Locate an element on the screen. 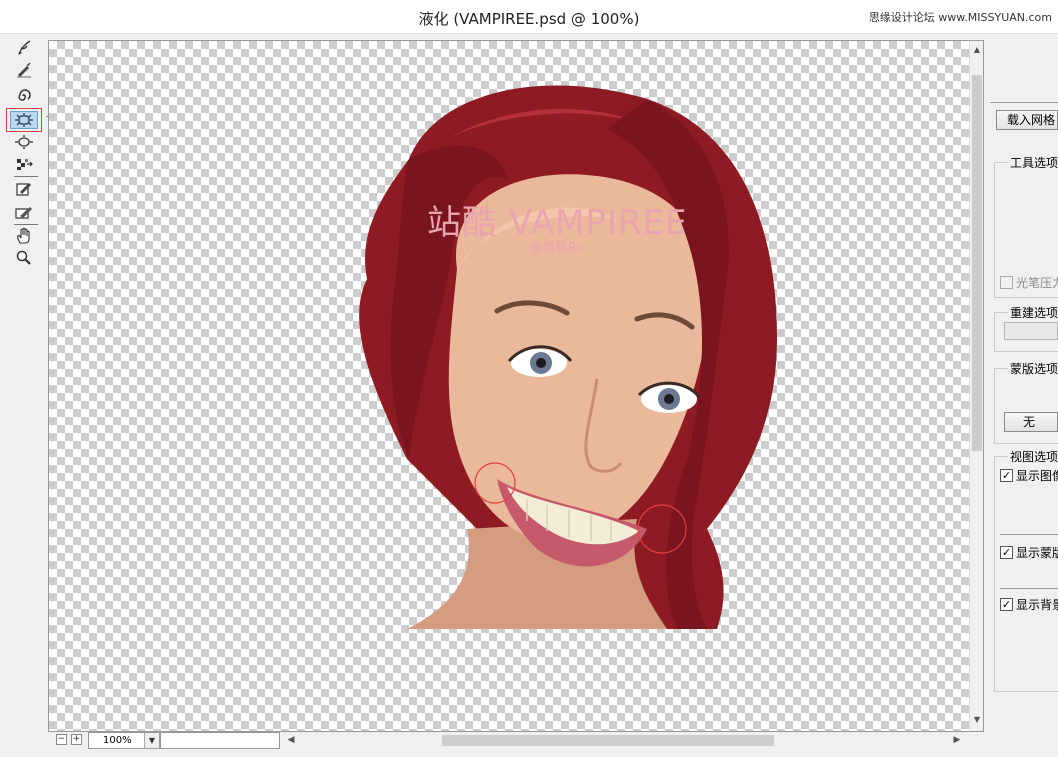 The image size is (1058, 757). scroll-left-icon: ◀ is located at coordinates (291, 740).